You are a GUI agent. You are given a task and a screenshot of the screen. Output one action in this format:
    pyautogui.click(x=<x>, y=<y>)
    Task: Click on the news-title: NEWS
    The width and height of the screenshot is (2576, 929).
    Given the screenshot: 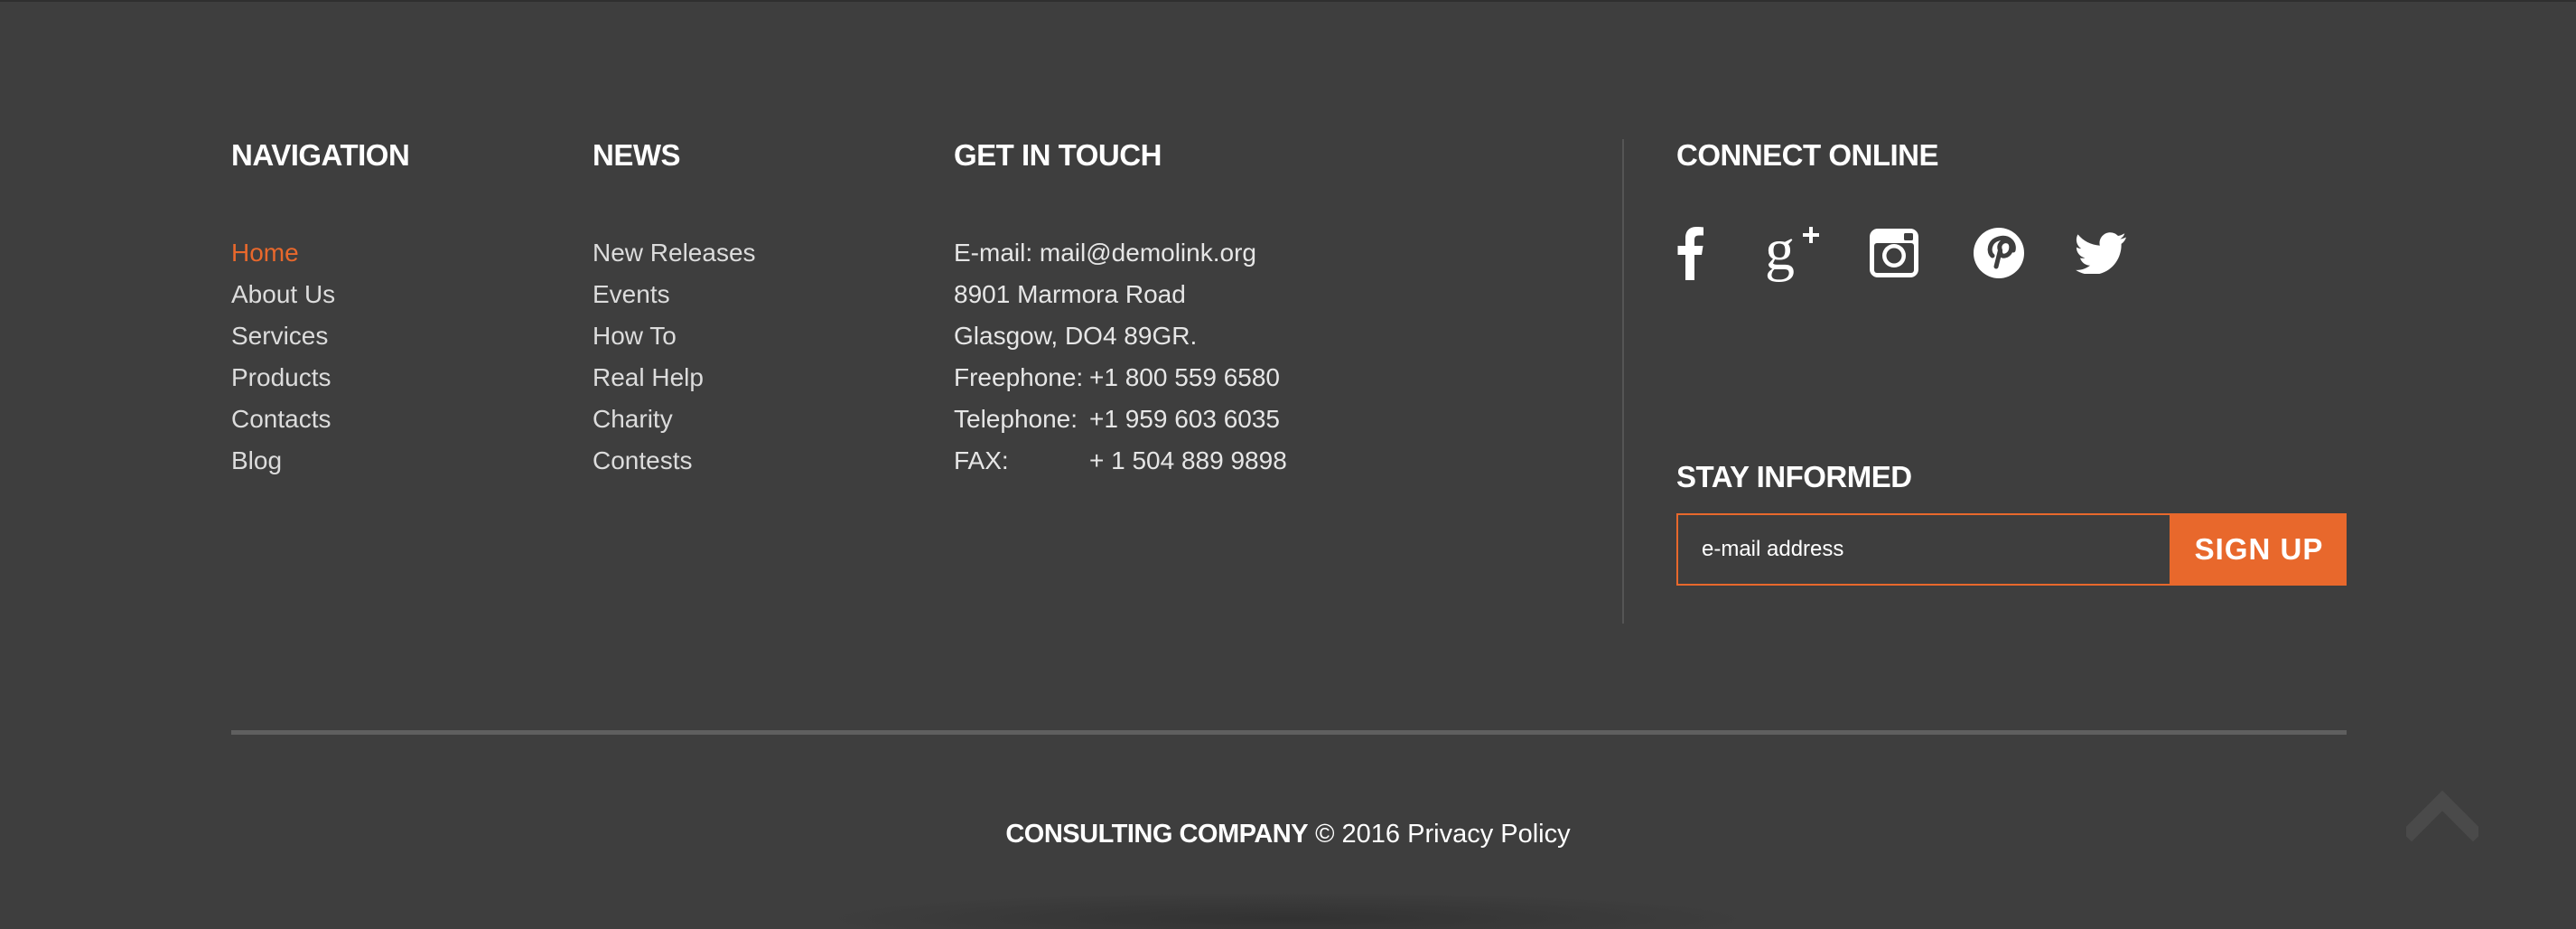 What is the action you would take?
    pyautogui.click(x=637, y=155)
    